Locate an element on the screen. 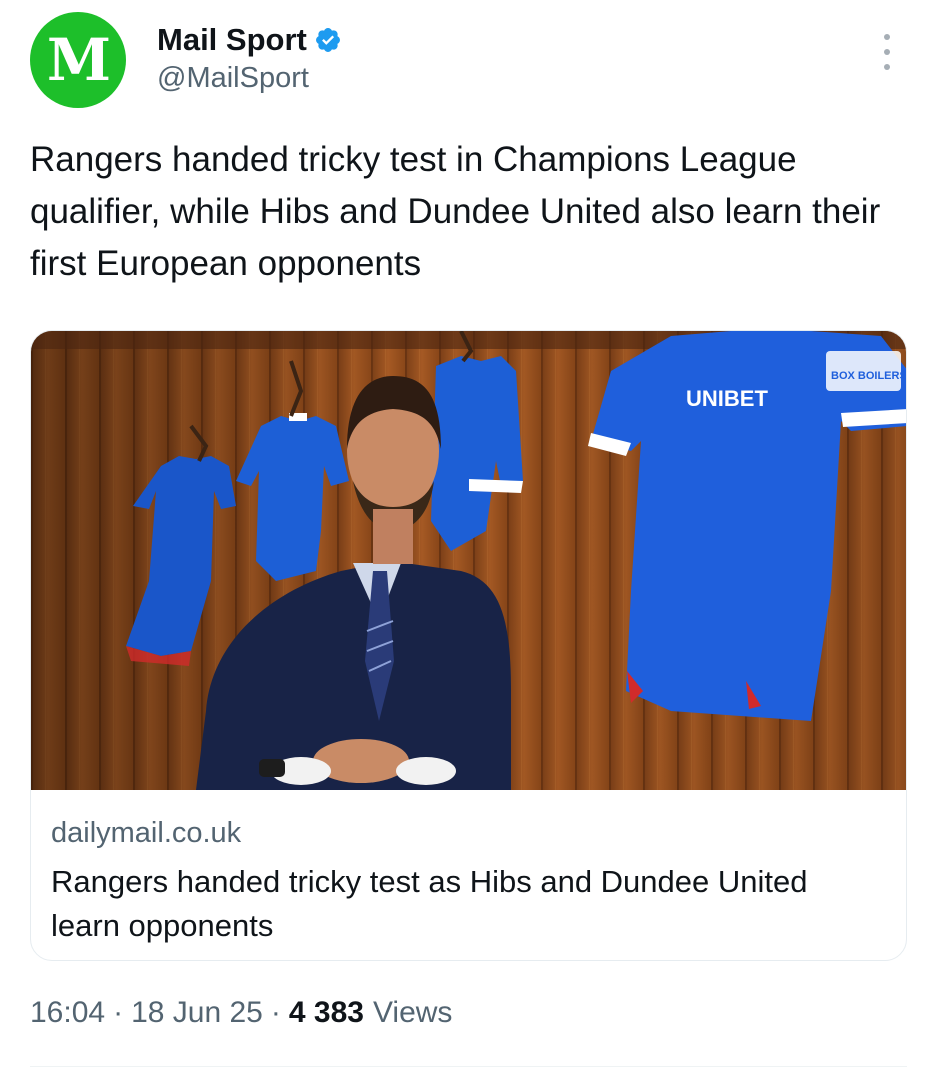  shirt-sponsor-text: UNIBET is located at coordinates (727, 398).